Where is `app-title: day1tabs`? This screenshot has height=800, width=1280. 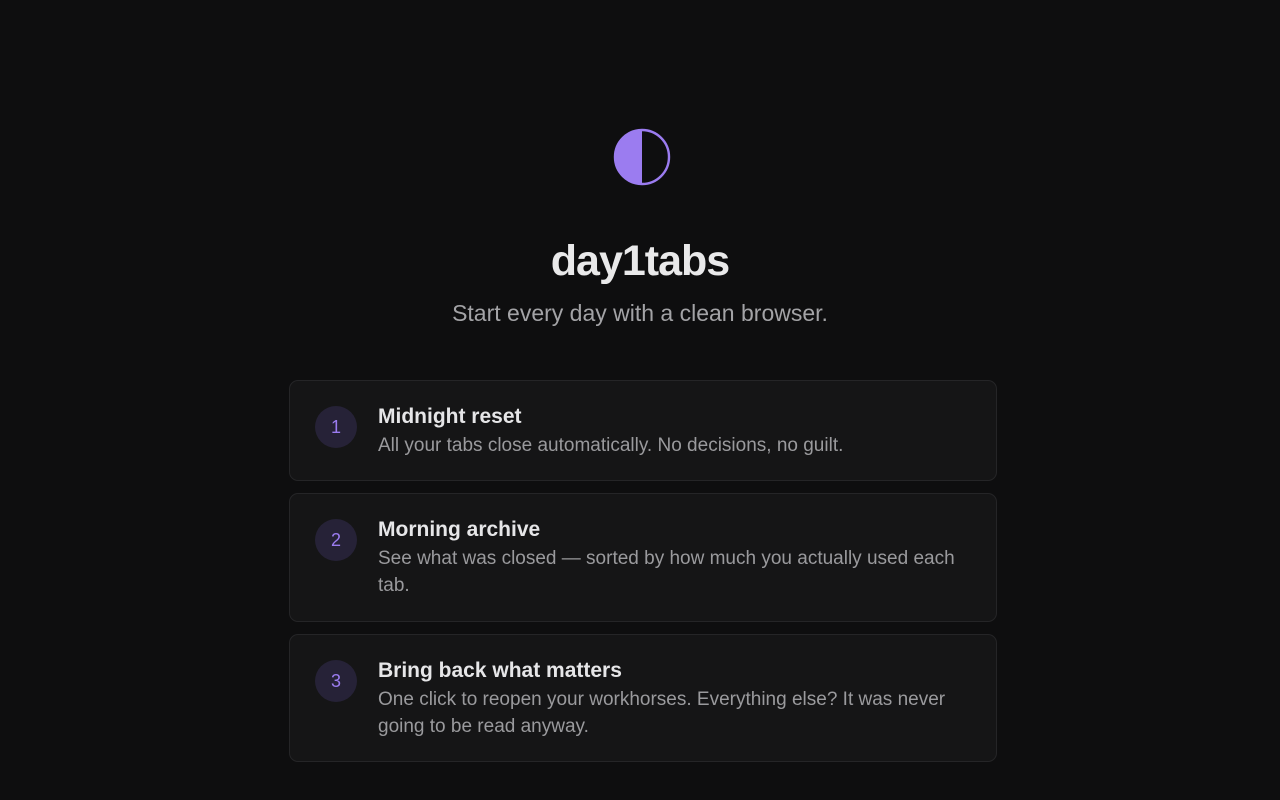 app-title: day1tabs is located at coordinates (640, 261).